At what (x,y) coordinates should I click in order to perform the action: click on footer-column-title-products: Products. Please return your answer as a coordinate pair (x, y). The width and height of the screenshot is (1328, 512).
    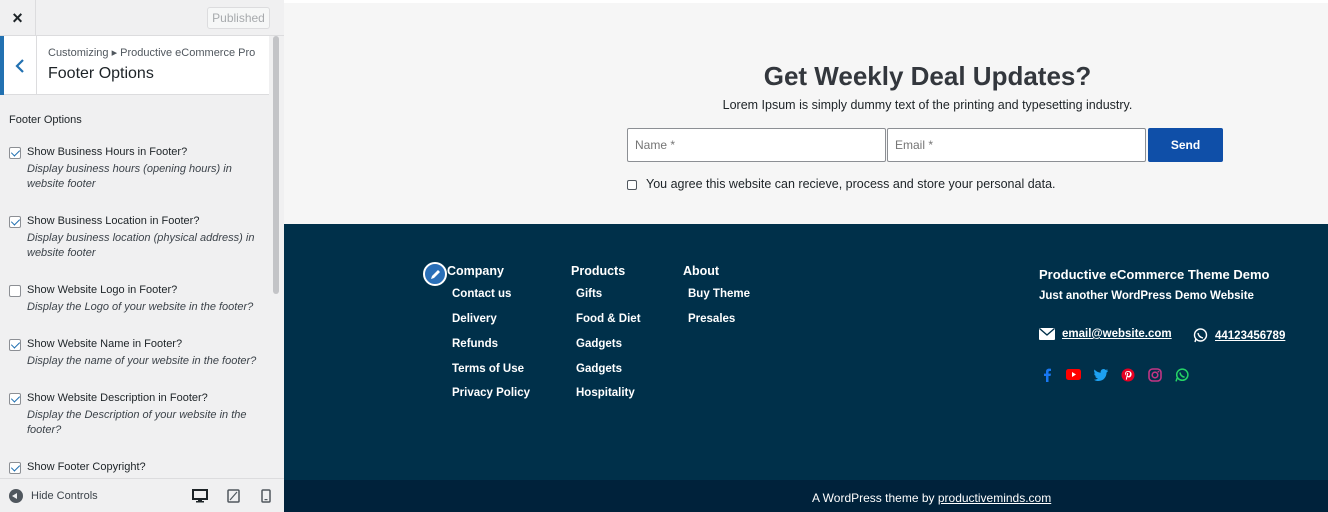
    Looking at the image, I should click on (598, 271).